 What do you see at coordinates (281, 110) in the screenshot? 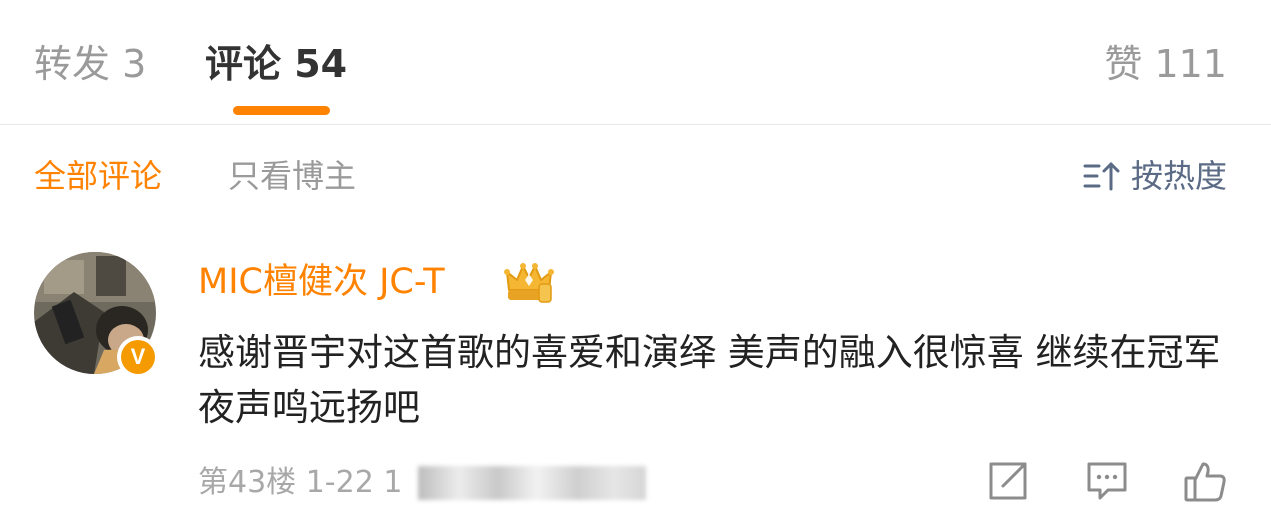
I see `active-tab-indicator` at bounding box center [281, 110].